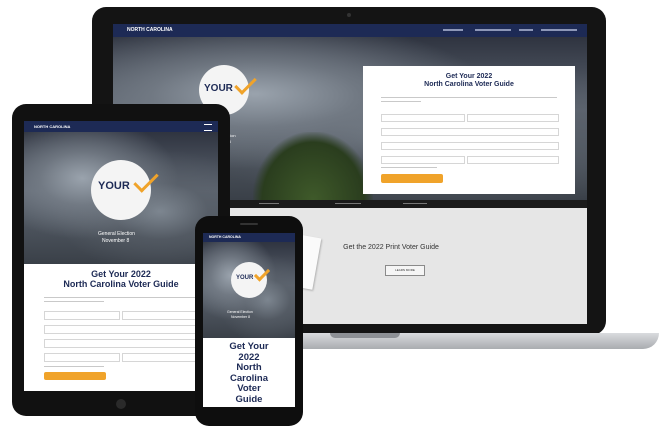 This screenshot has width=665, height=428. Describe the element at coordinates (349, 15) in the screenshot. I see `laptop-camera` at that location.